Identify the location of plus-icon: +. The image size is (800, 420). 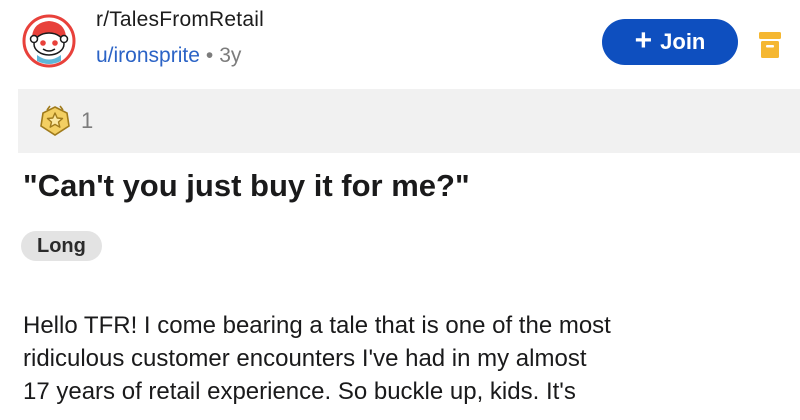
(643, 40).